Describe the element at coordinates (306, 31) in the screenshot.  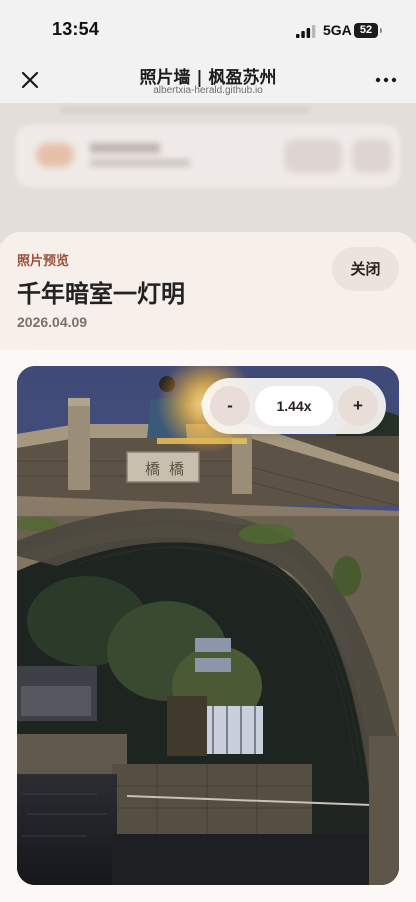
I see `signal-icon` at that location.